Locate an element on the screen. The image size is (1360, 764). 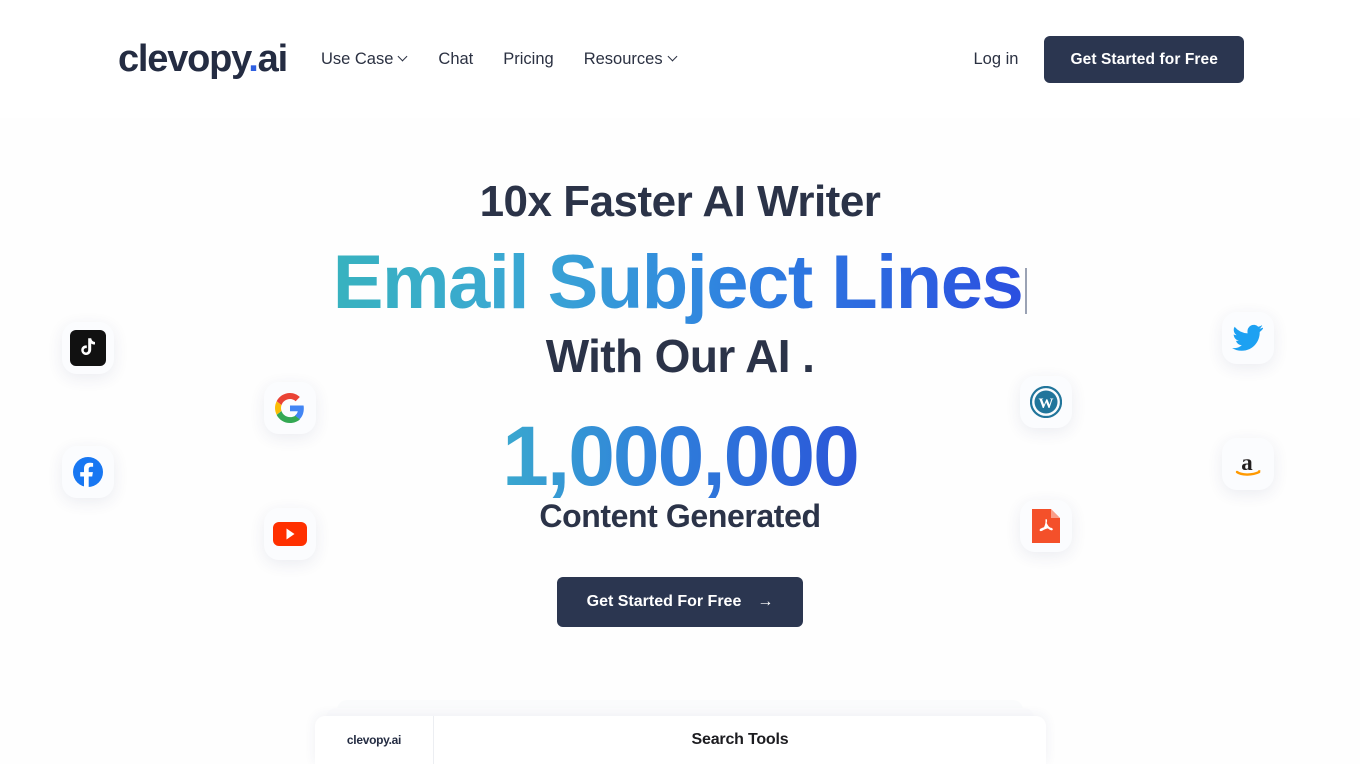
pdf-icon is located at coordinates (1046, 526).